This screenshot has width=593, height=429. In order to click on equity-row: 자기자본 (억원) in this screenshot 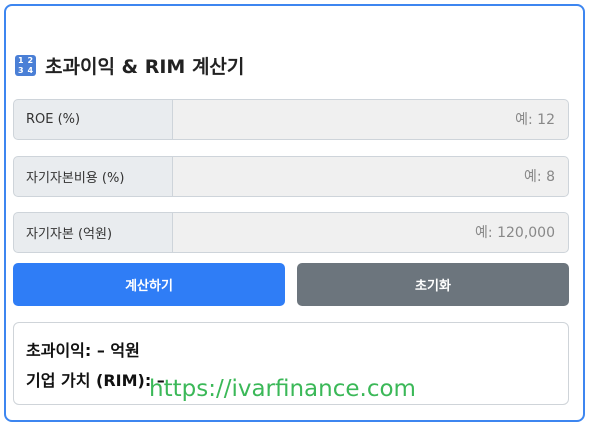, I will do `click(291, 232)`.